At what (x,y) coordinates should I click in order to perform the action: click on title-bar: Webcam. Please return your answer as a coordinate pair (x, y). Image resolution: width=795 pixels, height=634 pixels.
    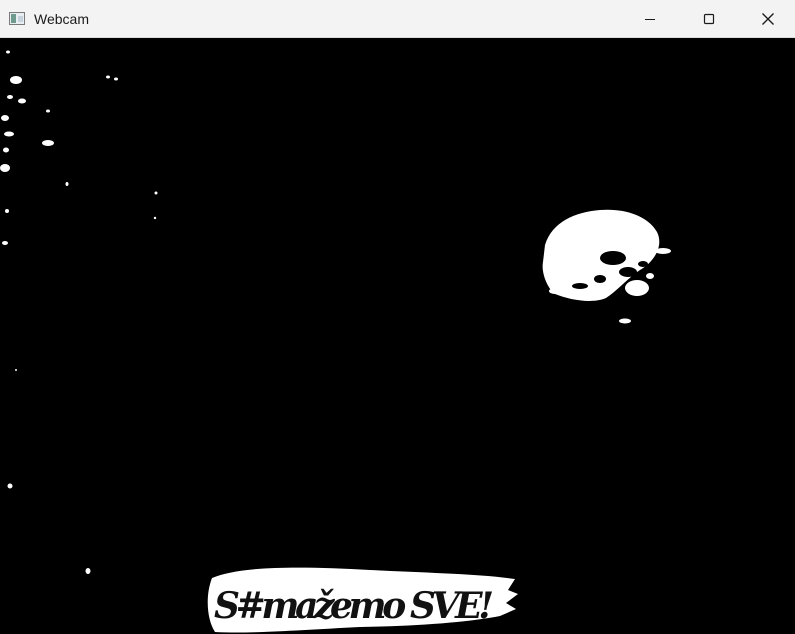
    Looking at the image, I should click on (397, 19).